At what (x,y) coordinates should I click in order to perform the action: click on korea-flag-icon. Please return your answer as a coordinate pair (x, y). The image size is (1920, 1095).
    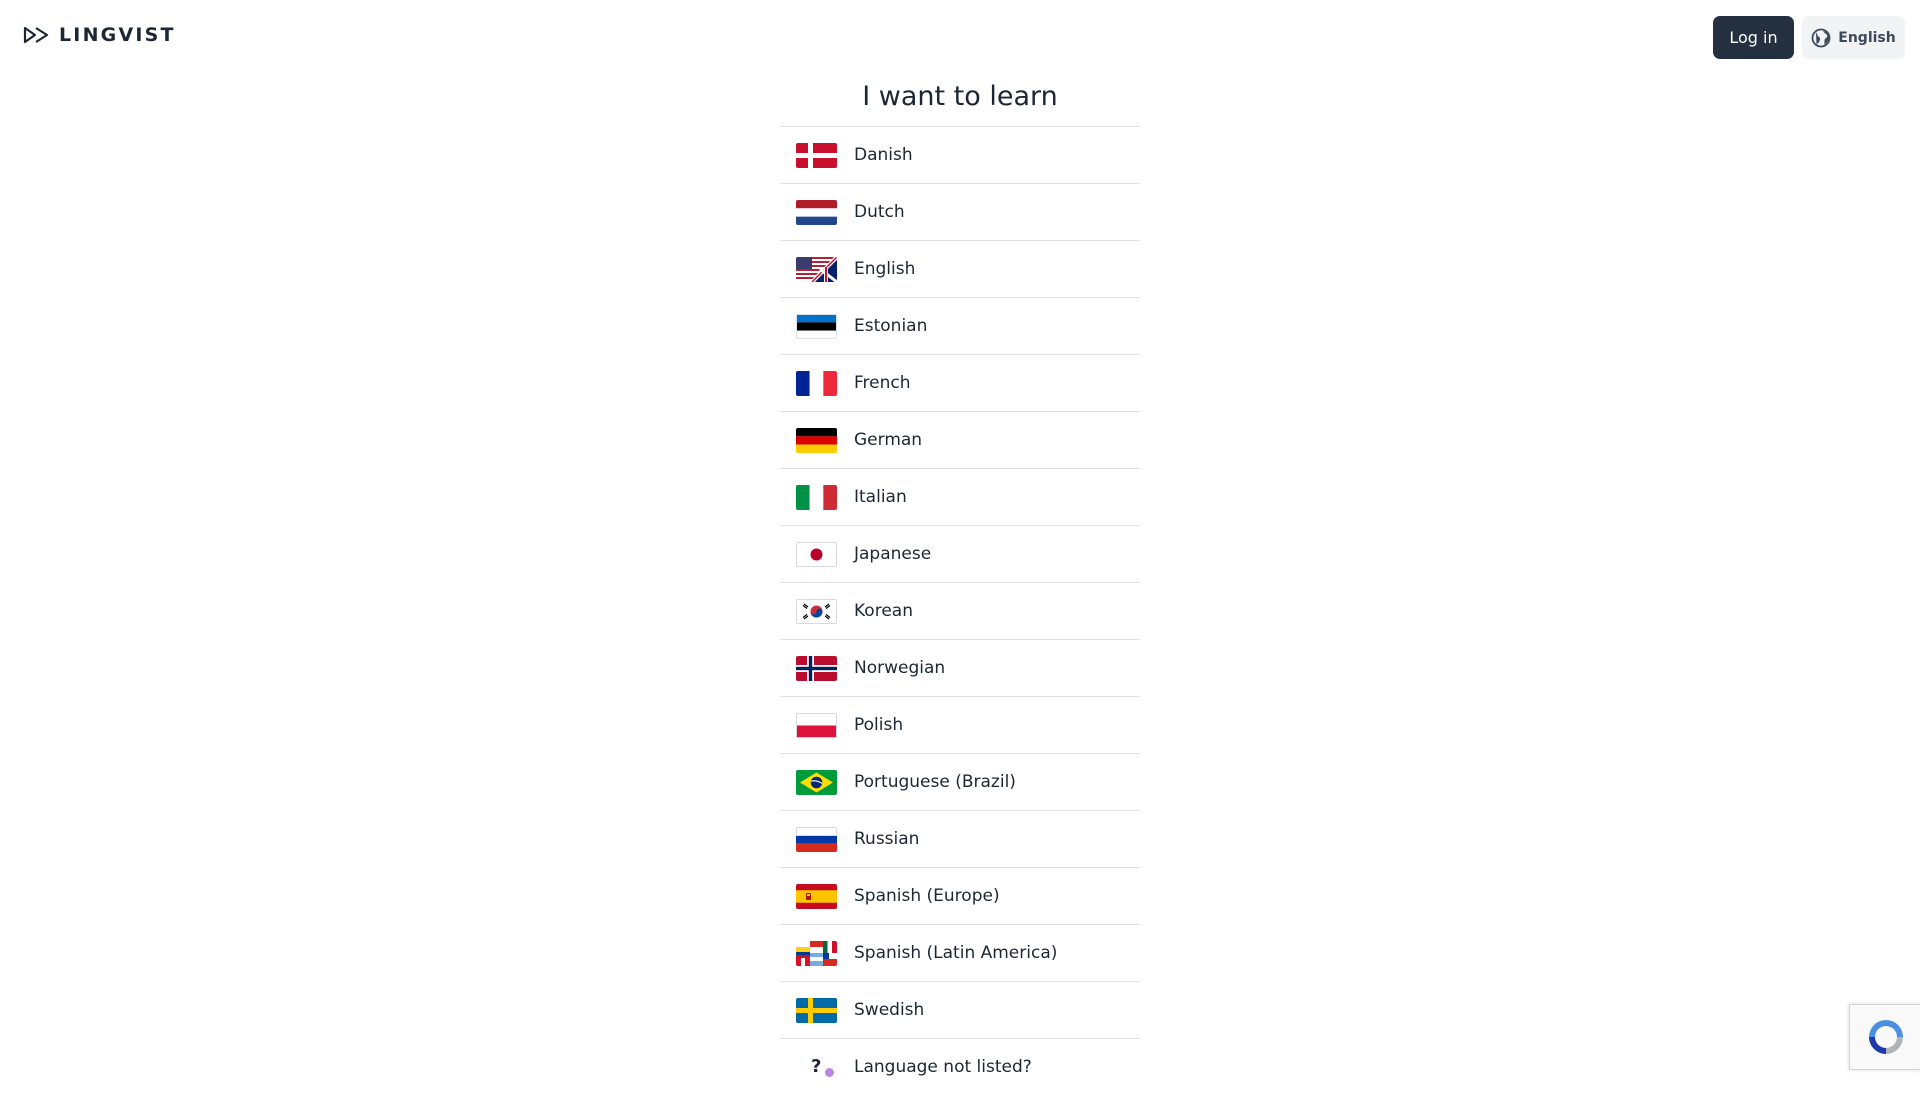
    Looking at the image, I should click on (816, 611).